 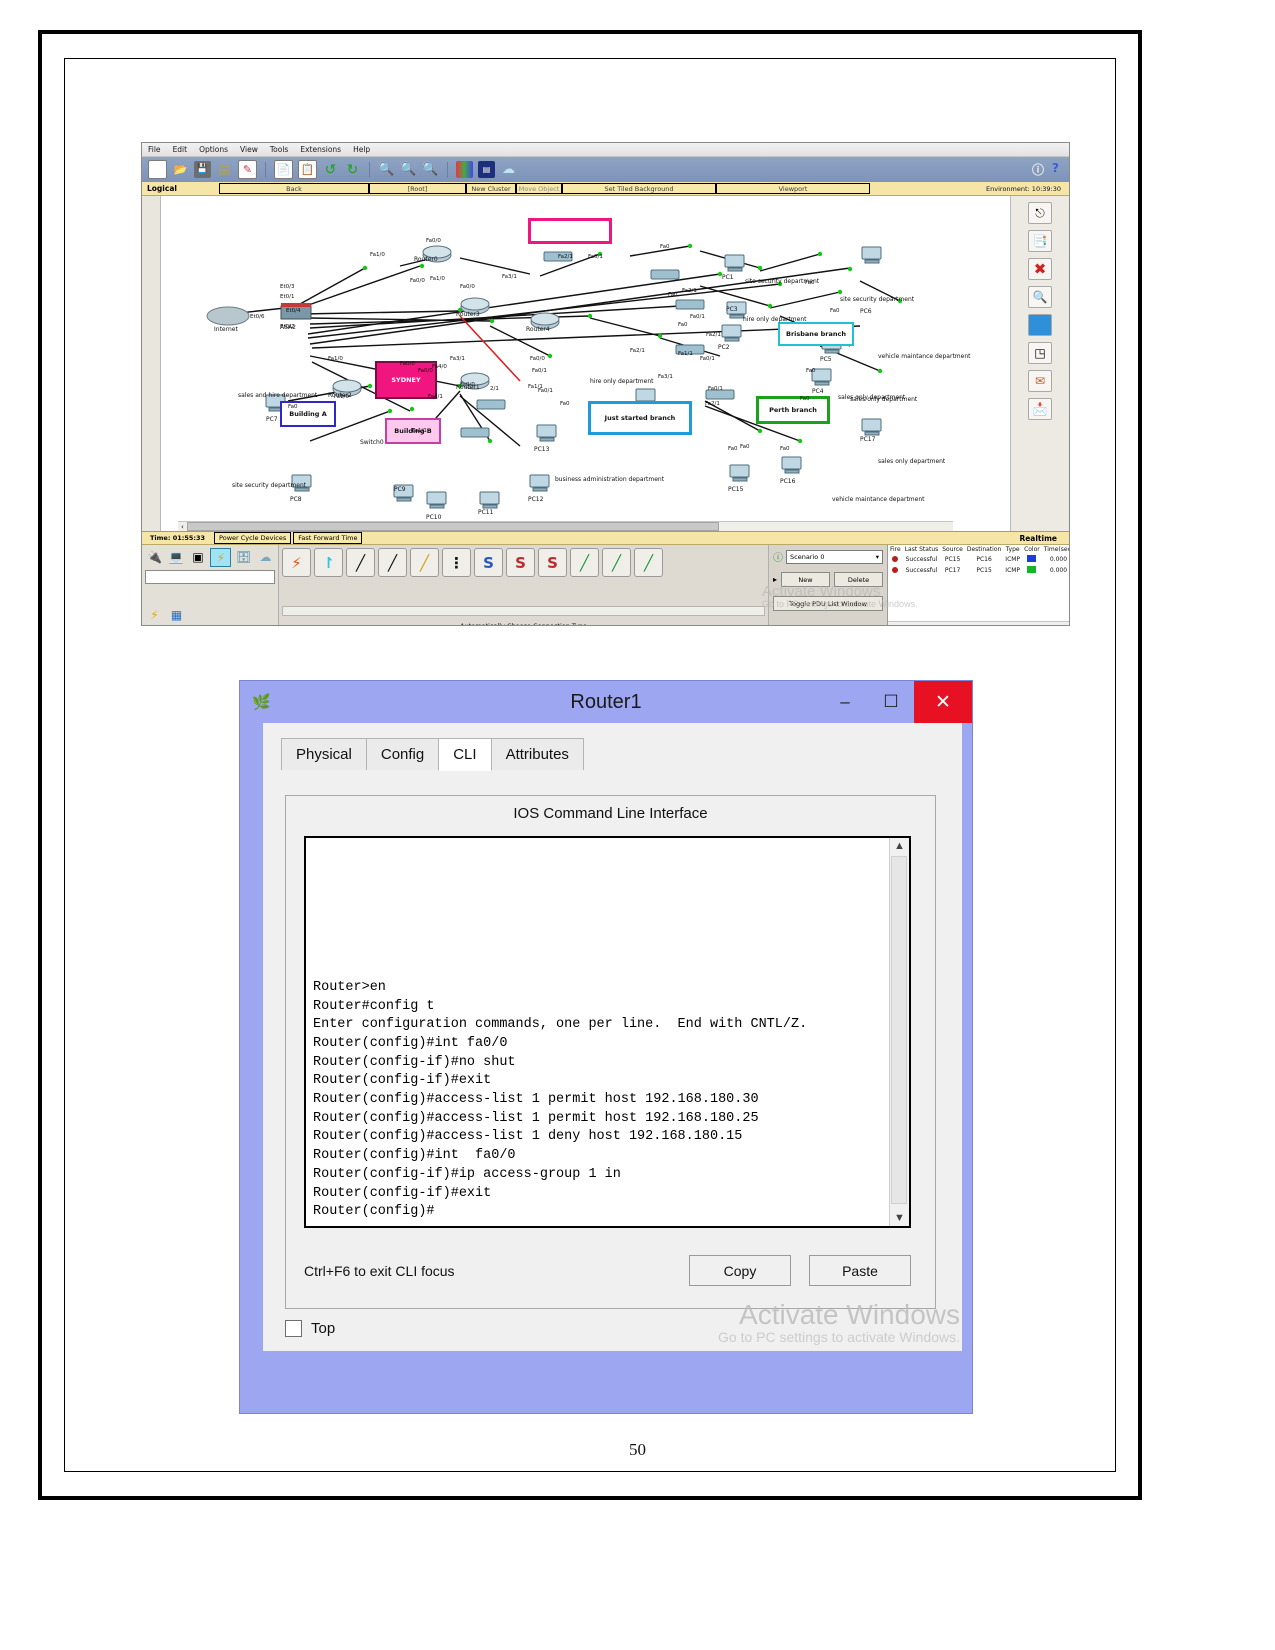 What do you see at coordinates (775, 579) in the screenshot?
I see `expand-arrow-icon: ▸` at bounding box center [775, 579].